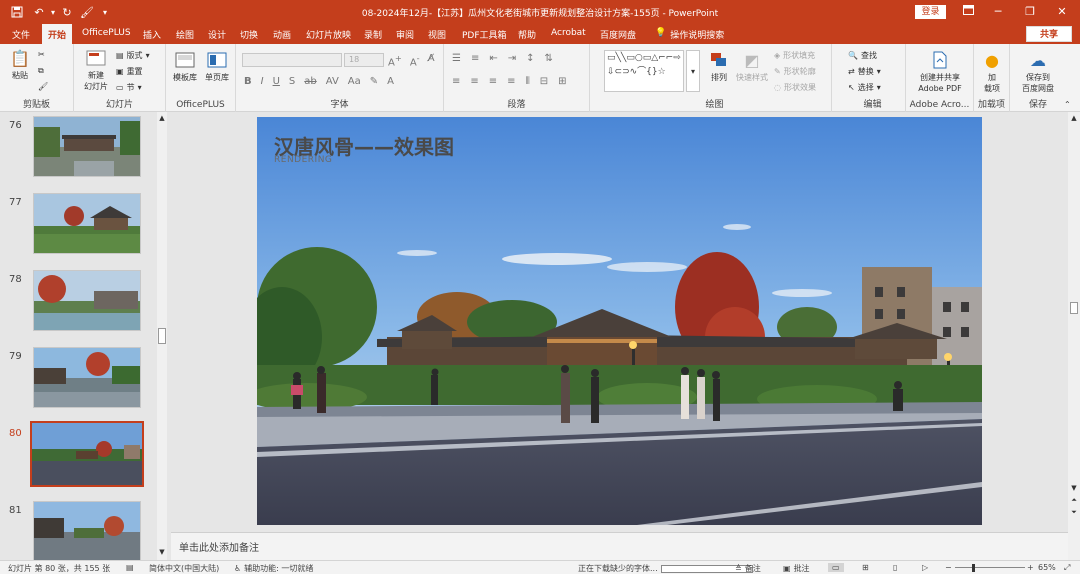 The width and height of the screenshot is (1080, 574). What do you see at coordinates (1074, 308) in the screenshot?
I see `slide-scroll-thumb` at bounding box center [1074, 308].